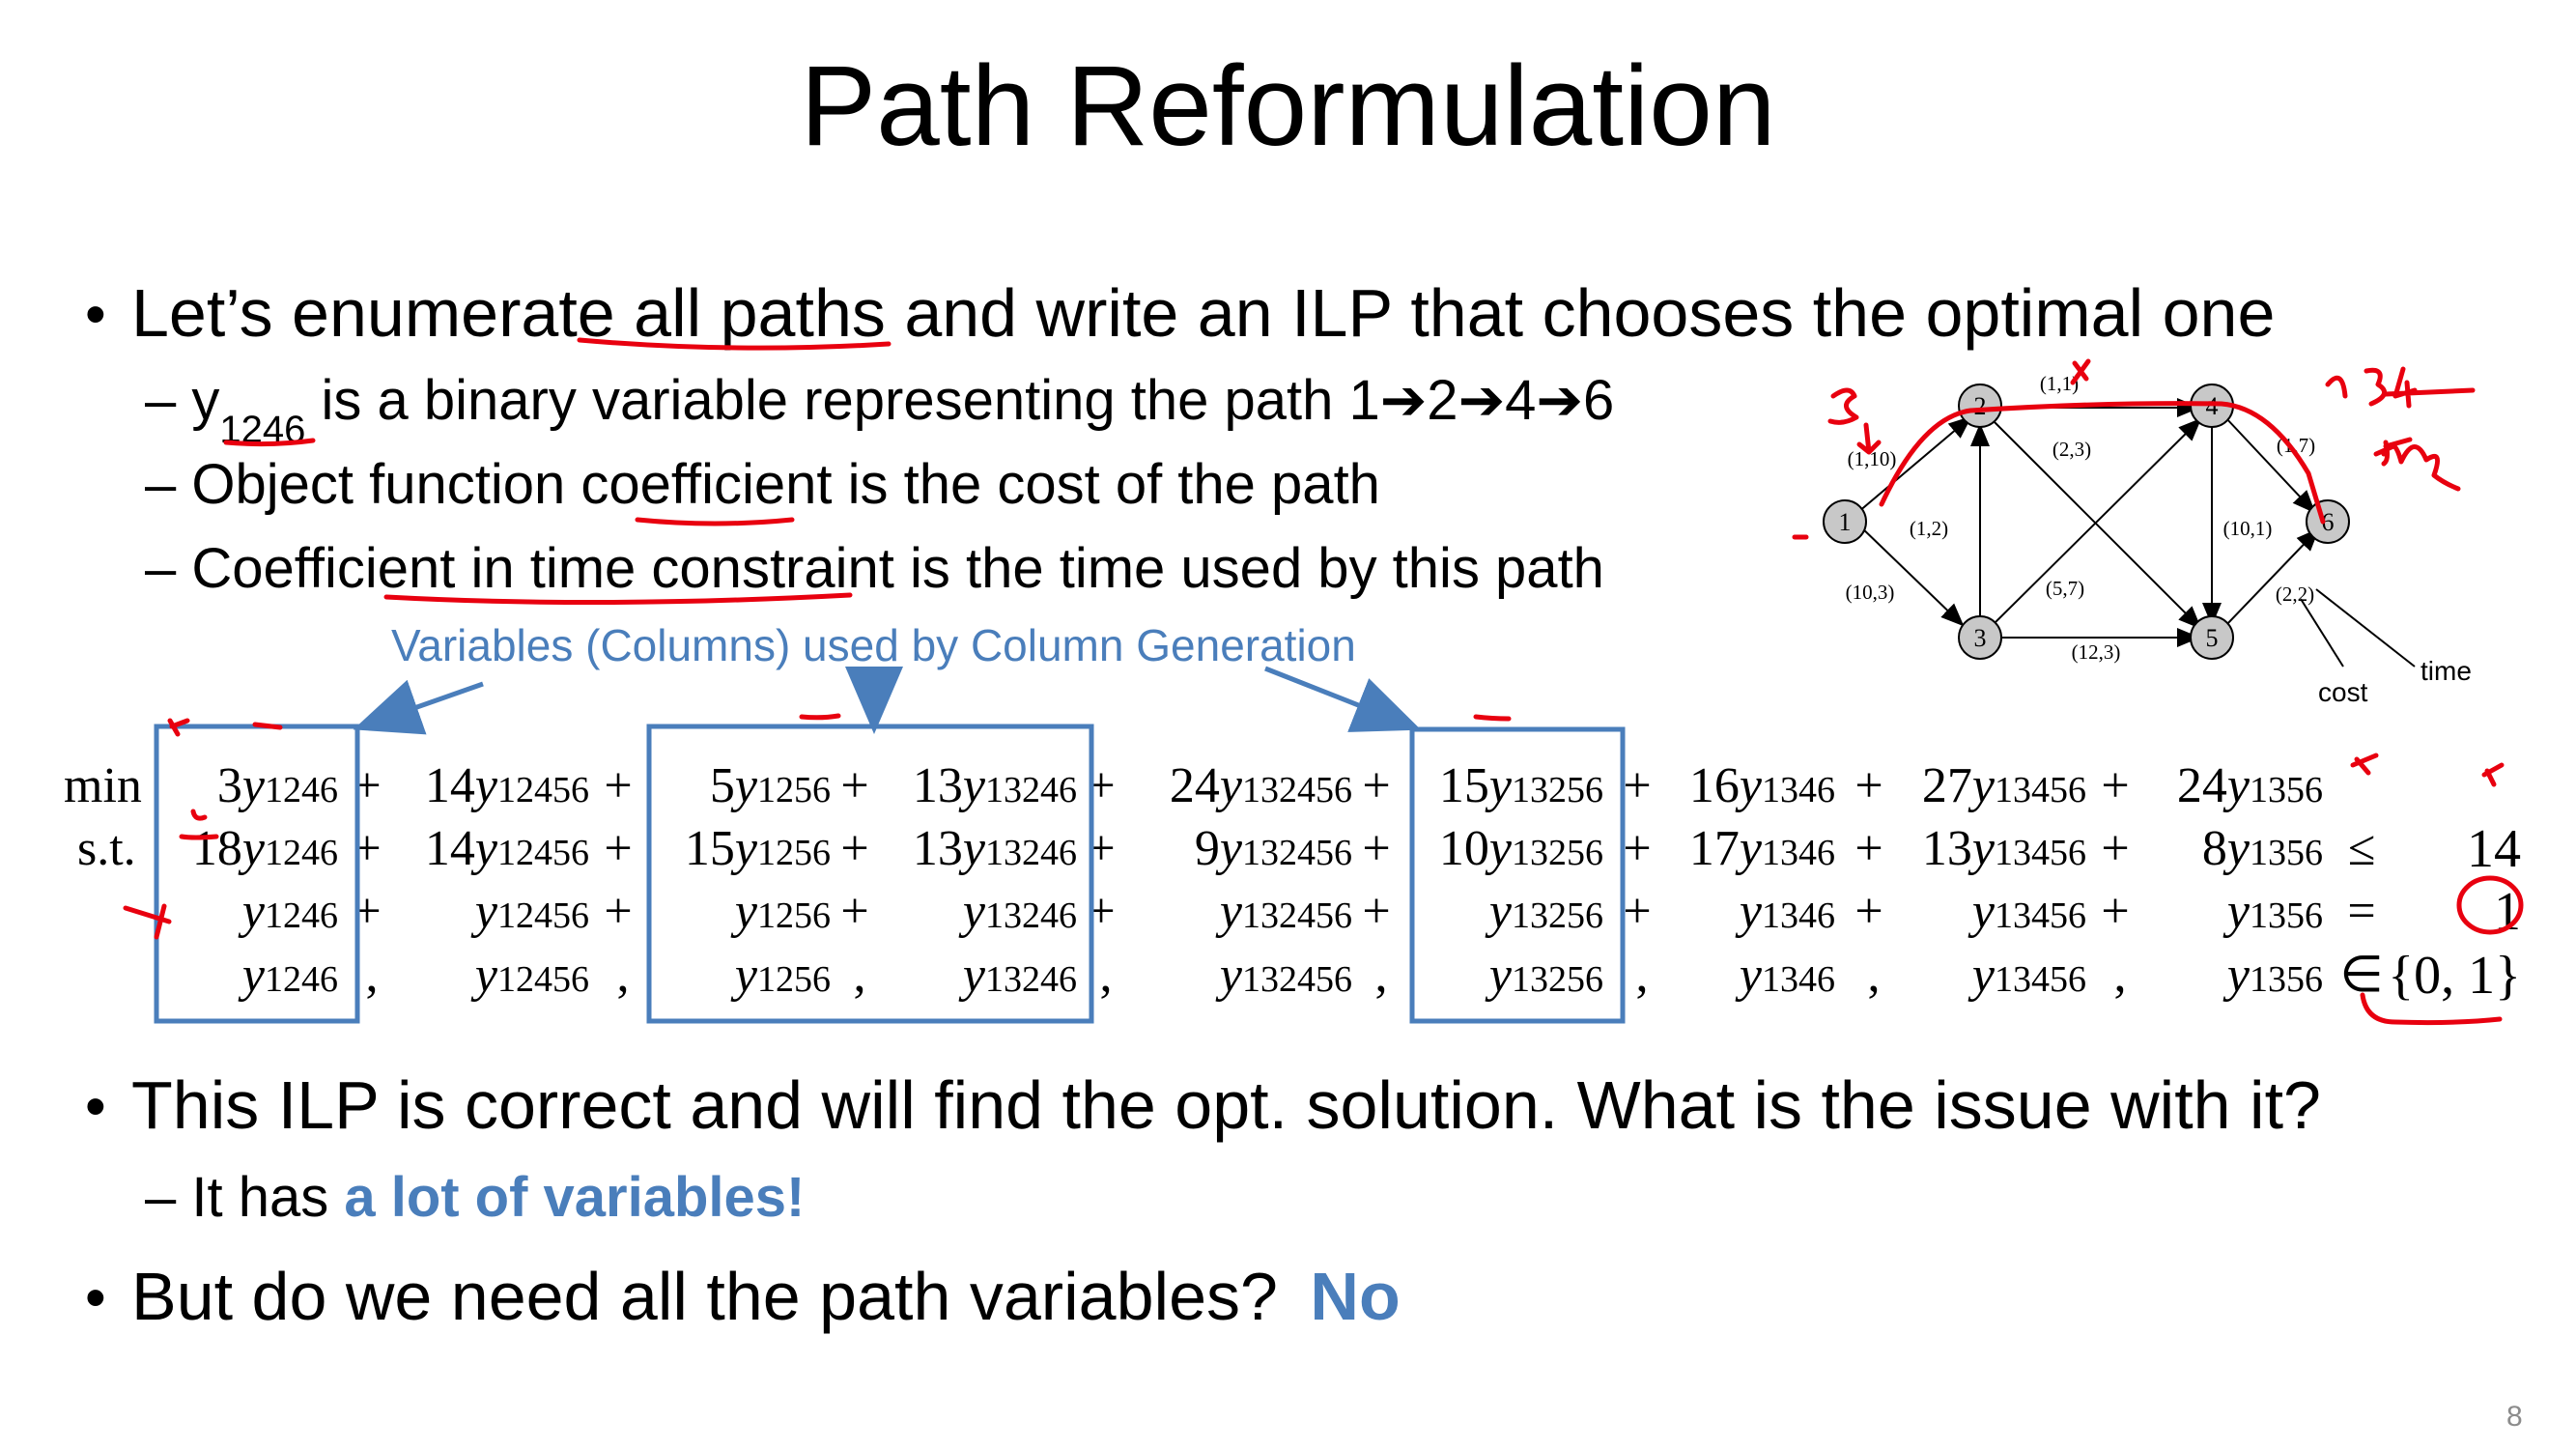  Describe the element at coordinates (704, 1296) in the screenshot. I see `need-all-variables-text: But do we need all the path variables?` at that location.